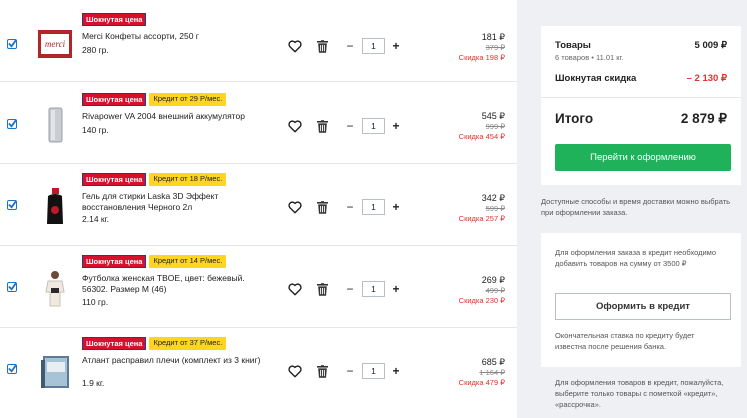  Describe the element at coordinates (465, 126) in the screenshot. I see `price-block: 545 ₽ 999 ₽ Скидка 454 ₽` at that location.